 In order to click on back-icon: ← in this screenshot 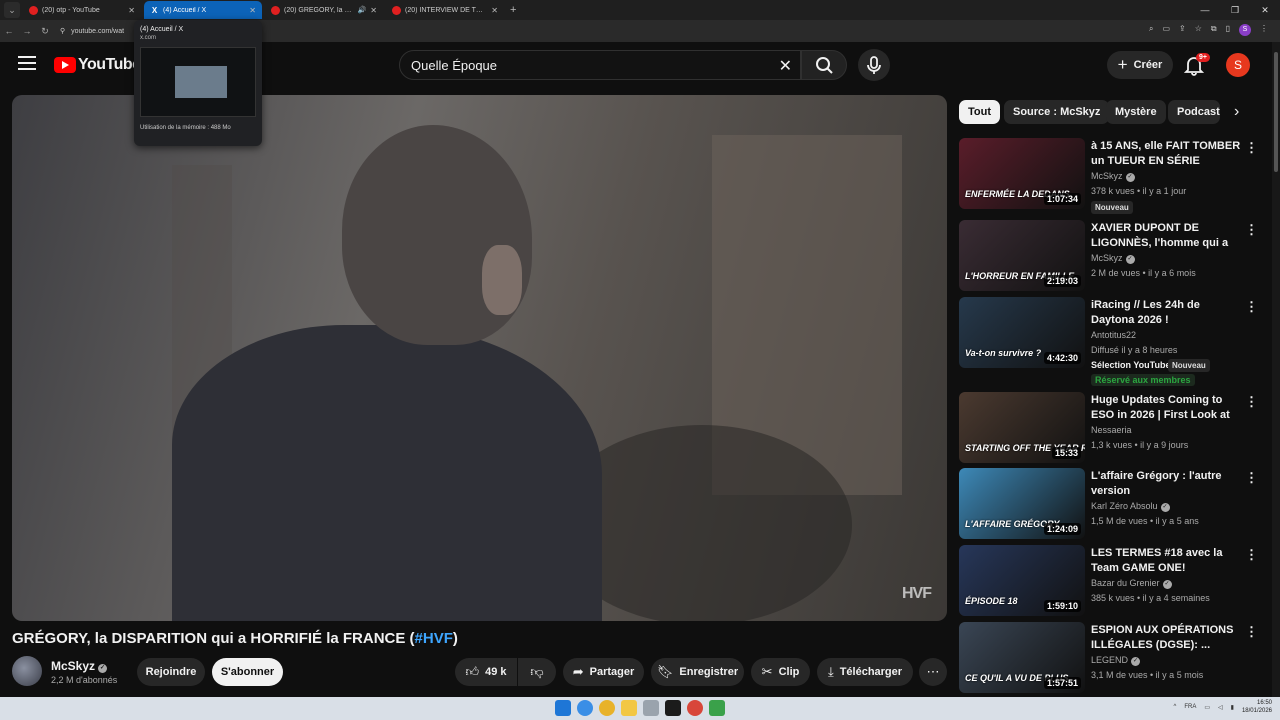, I will do `click(9, 31)`.